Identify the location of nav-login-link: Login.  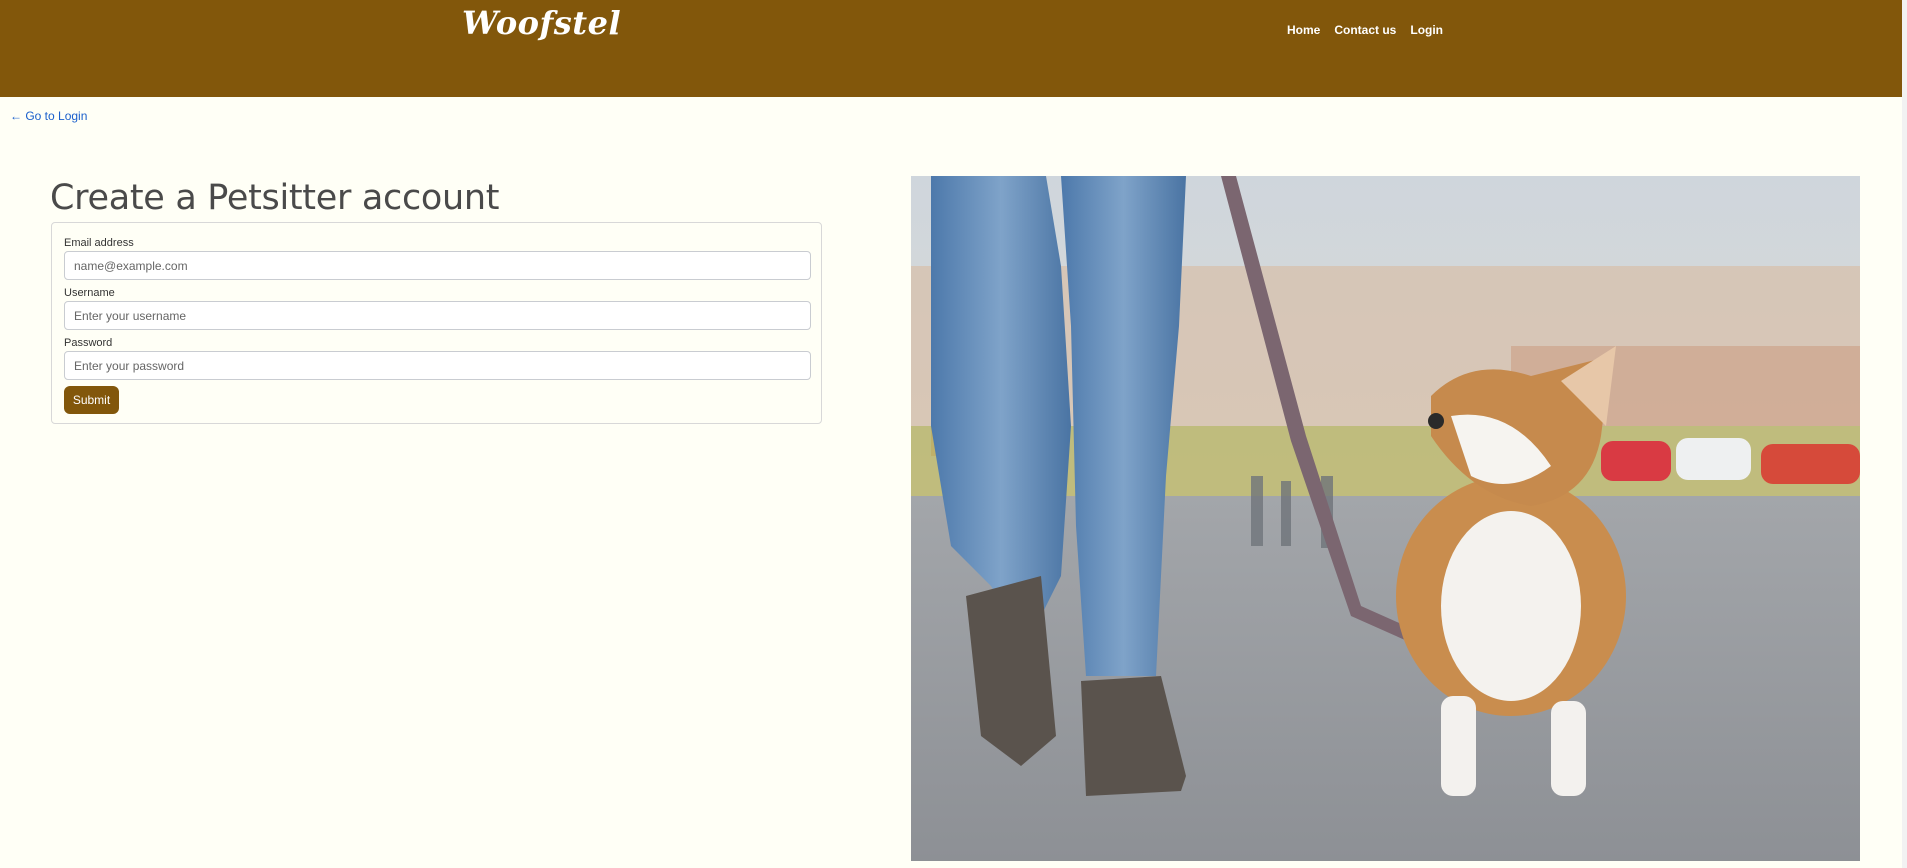
(1426, 30).